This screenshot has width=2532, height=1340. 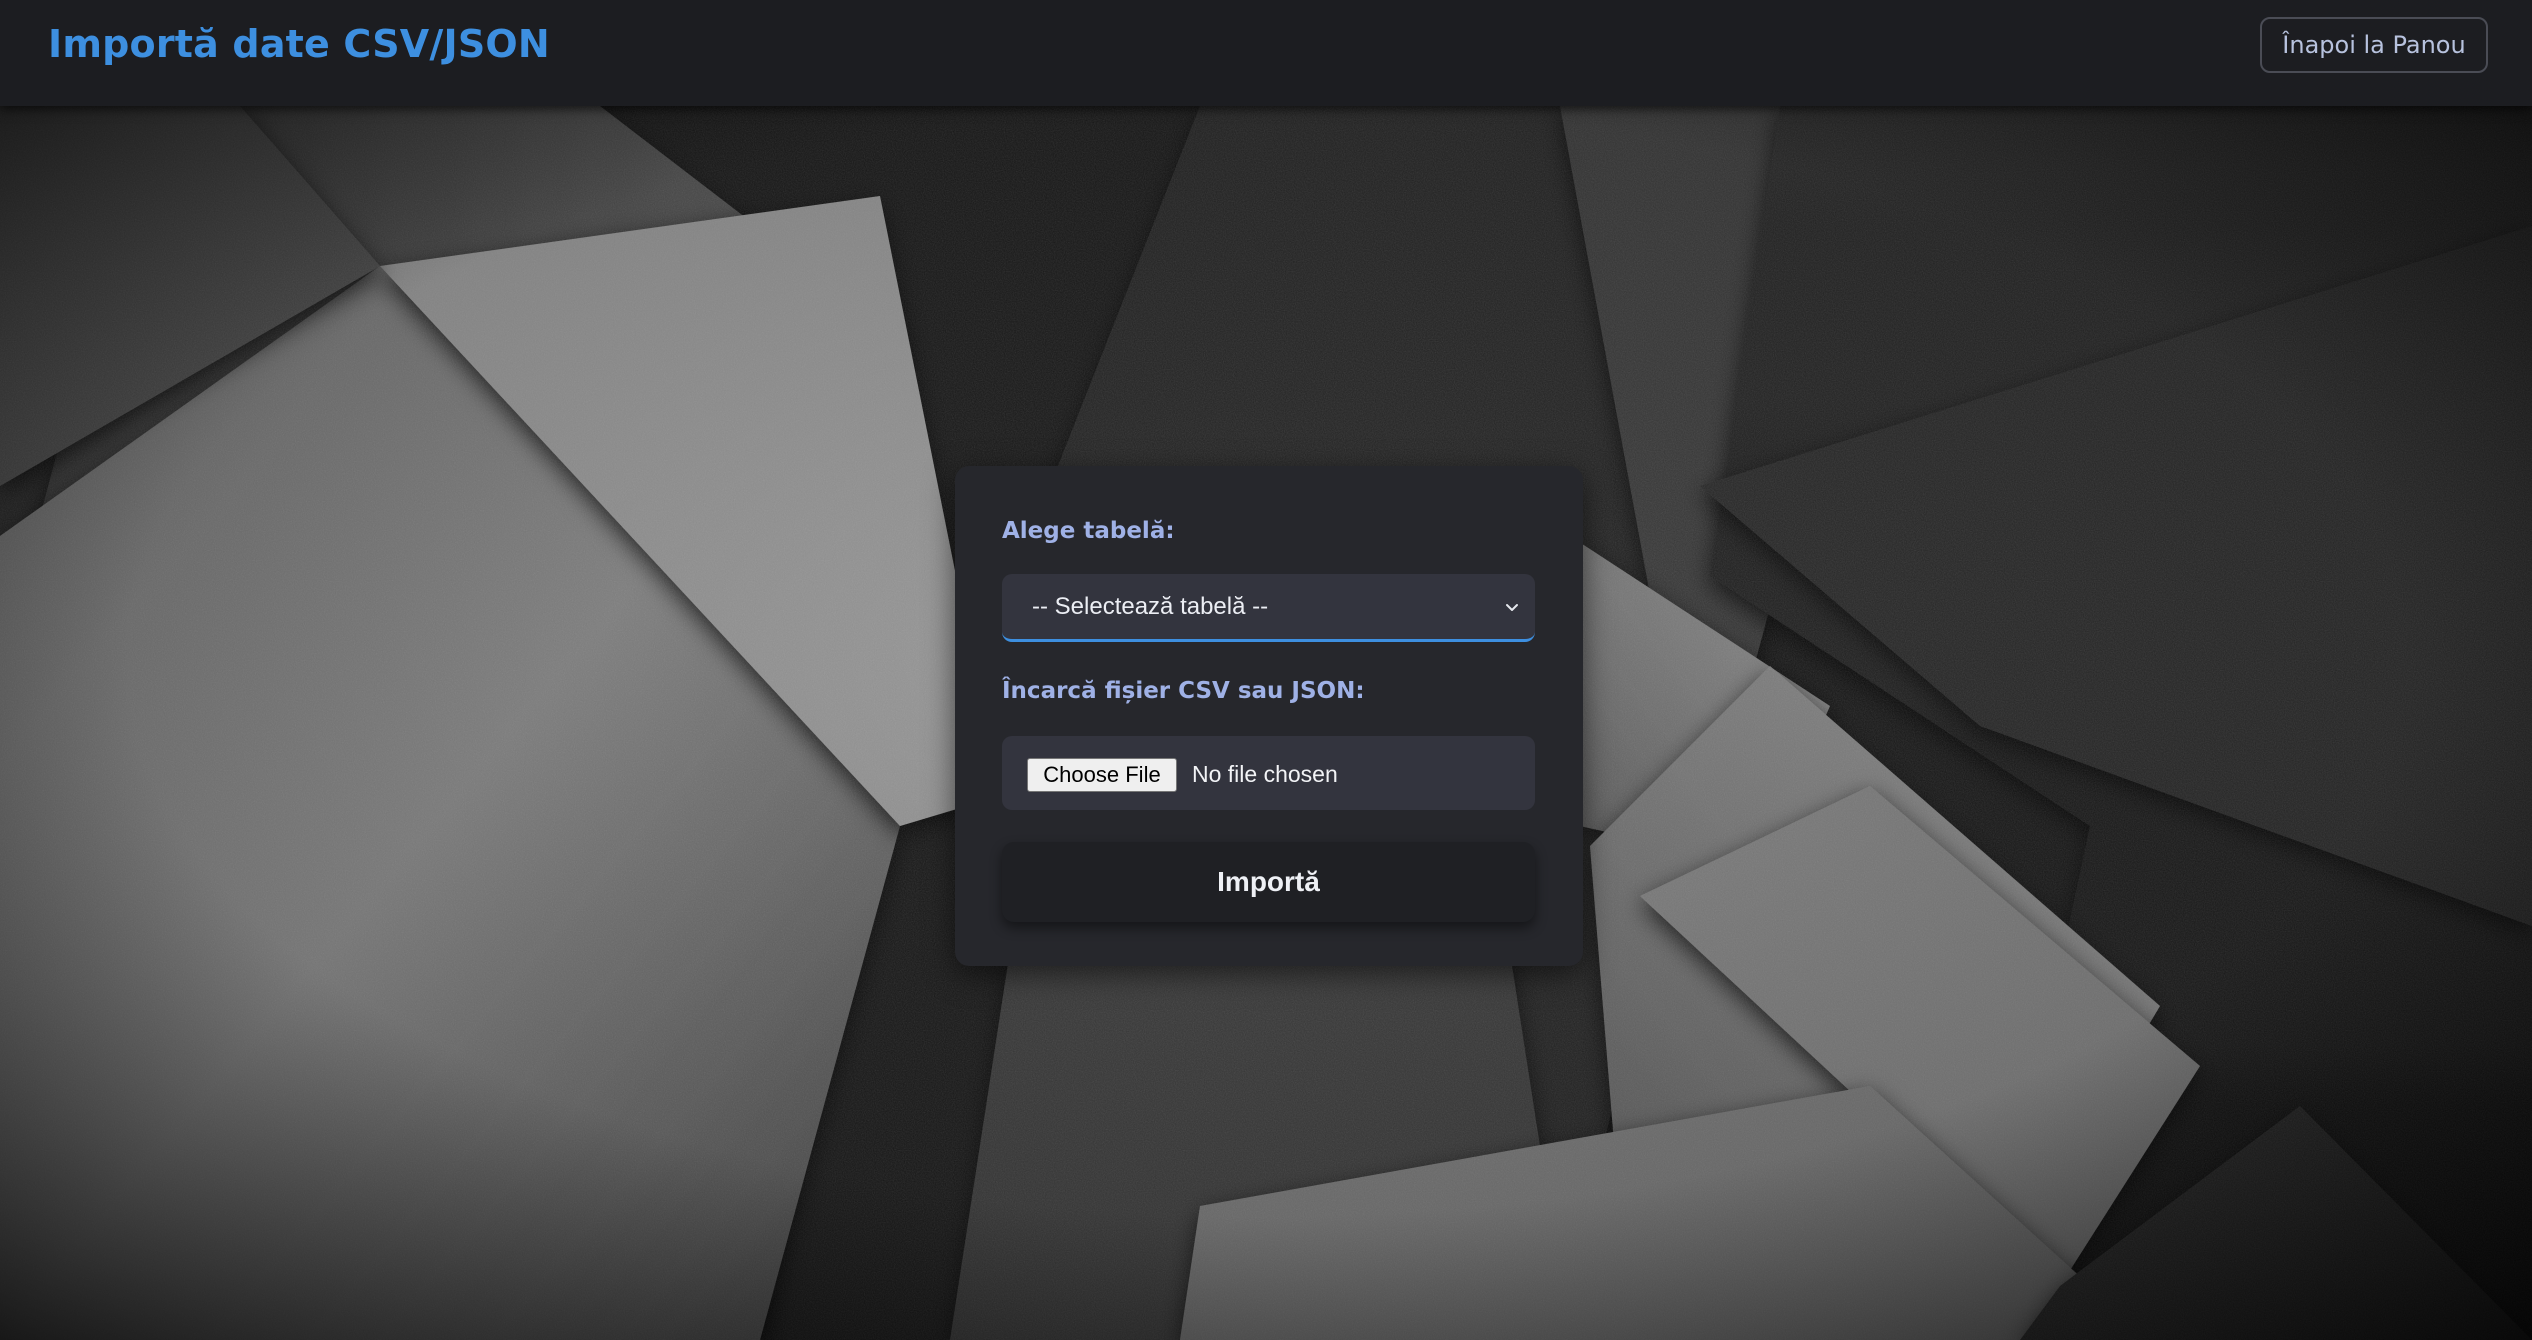 I want to click on import-button: Importă, so click(x=1268, y=882).